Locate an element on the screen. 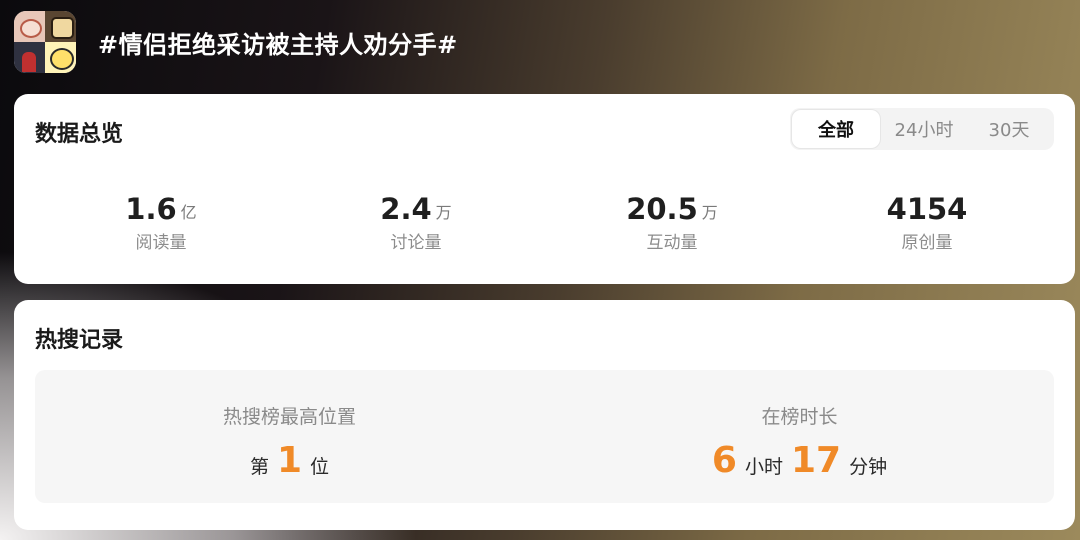  highest-position-label: 热搜榜最高位置 is located at coordinates (289, 417).